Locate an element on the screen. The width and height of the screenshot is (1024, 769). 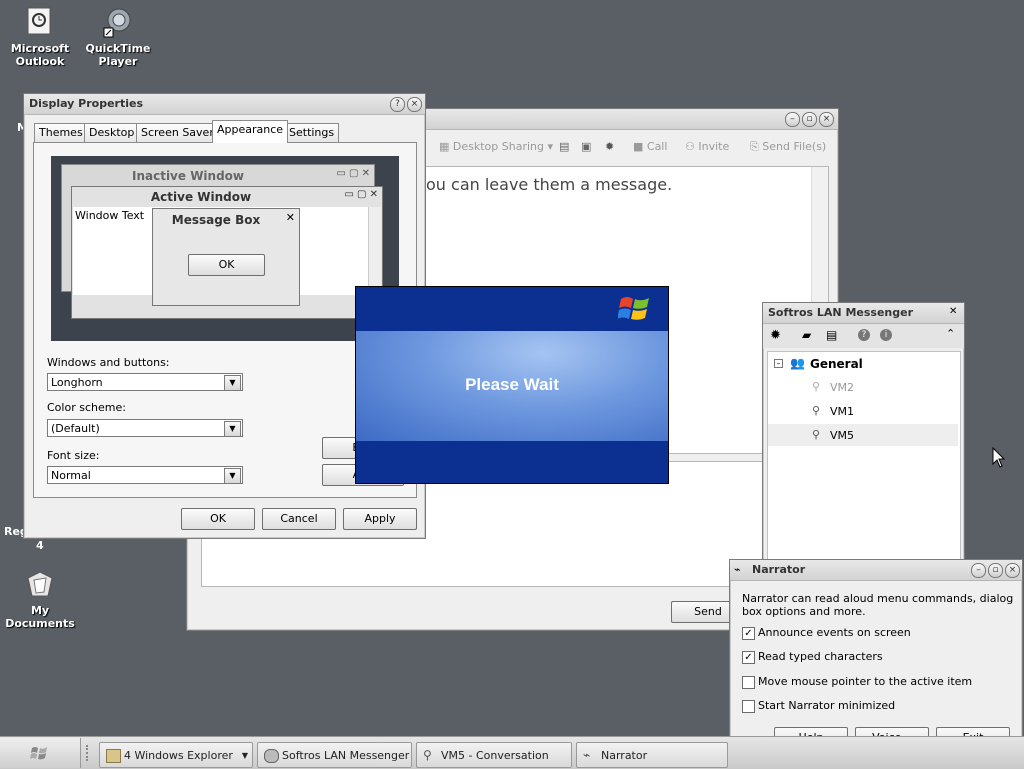
checkbox-label: Read typed characters is located at coordinates (820, 656).